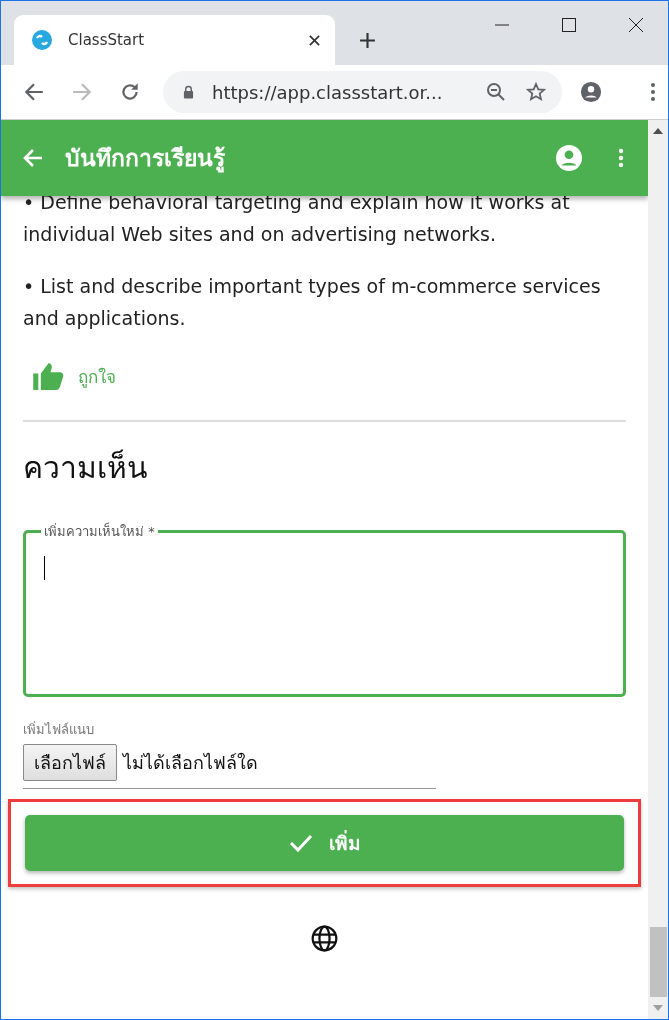 The image size is (669, 1020). I want to click on file-status-text: ไม่ได้เลือกไฟล์ใด, so click(190, 763).